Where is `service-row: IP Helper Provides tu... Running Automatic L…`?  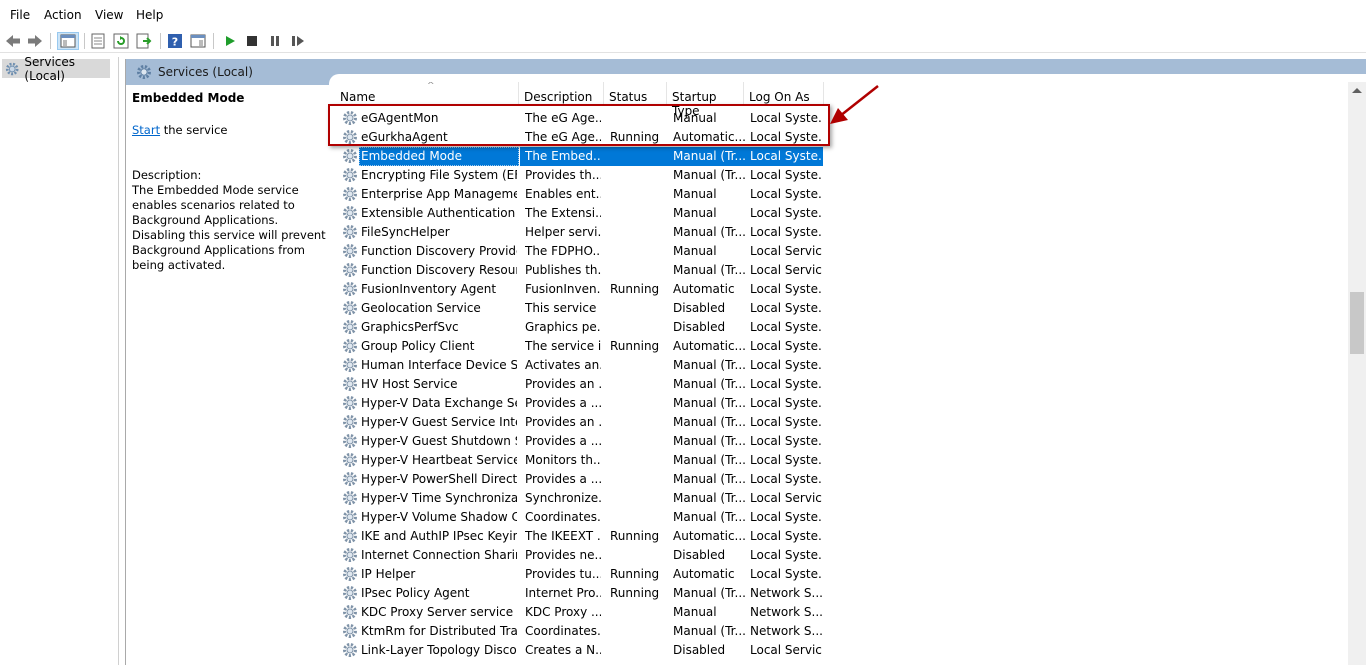 service-row: IP Helper Provides tu... Running Automatic L… is located at coordinates (580, 574).